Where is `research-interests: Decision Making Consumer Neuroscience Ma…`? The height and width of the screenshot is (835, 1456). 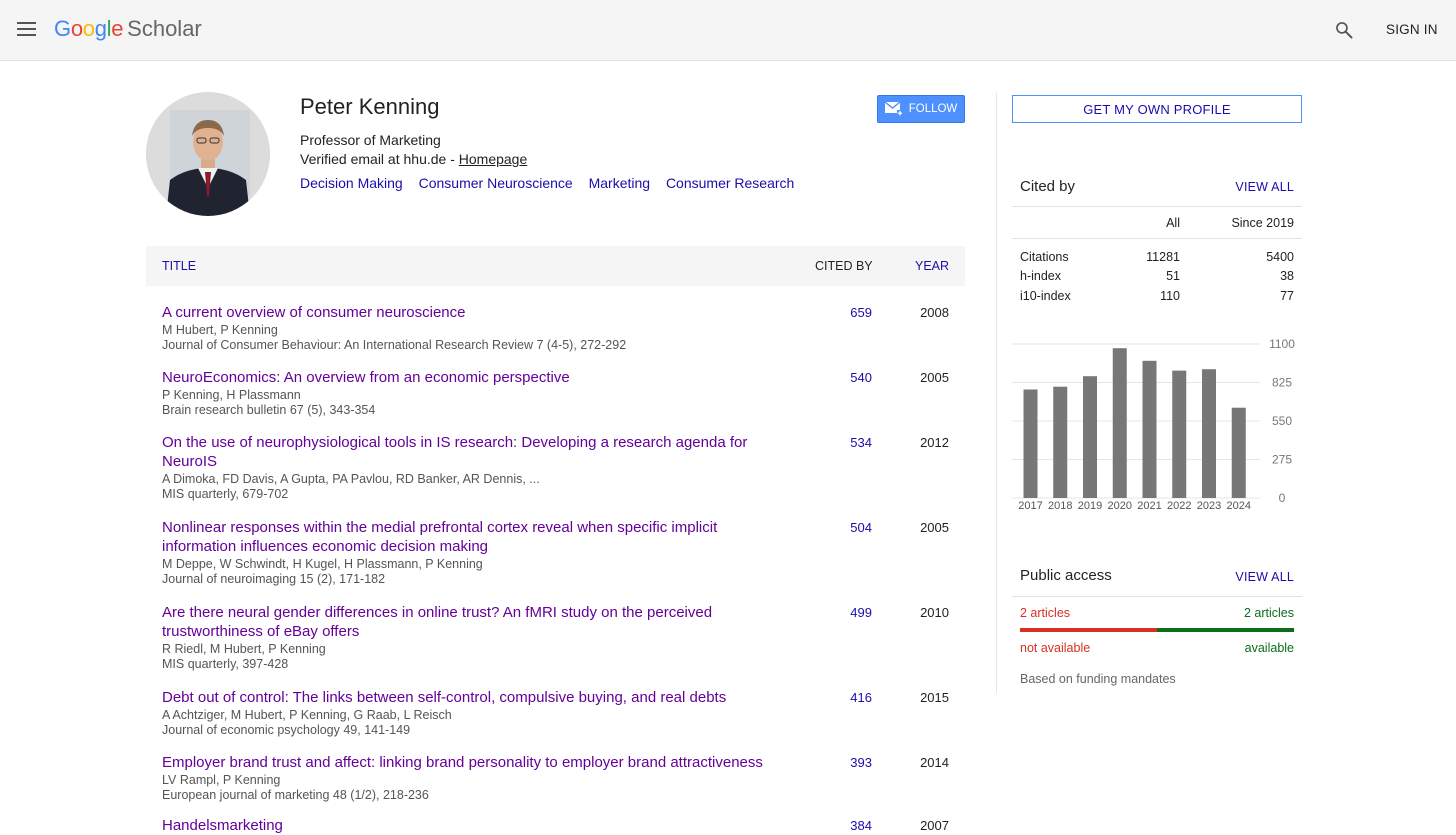
research-interests: Decision Making Consumer Neuroscience Ma… is located at coordinates (553, 183).